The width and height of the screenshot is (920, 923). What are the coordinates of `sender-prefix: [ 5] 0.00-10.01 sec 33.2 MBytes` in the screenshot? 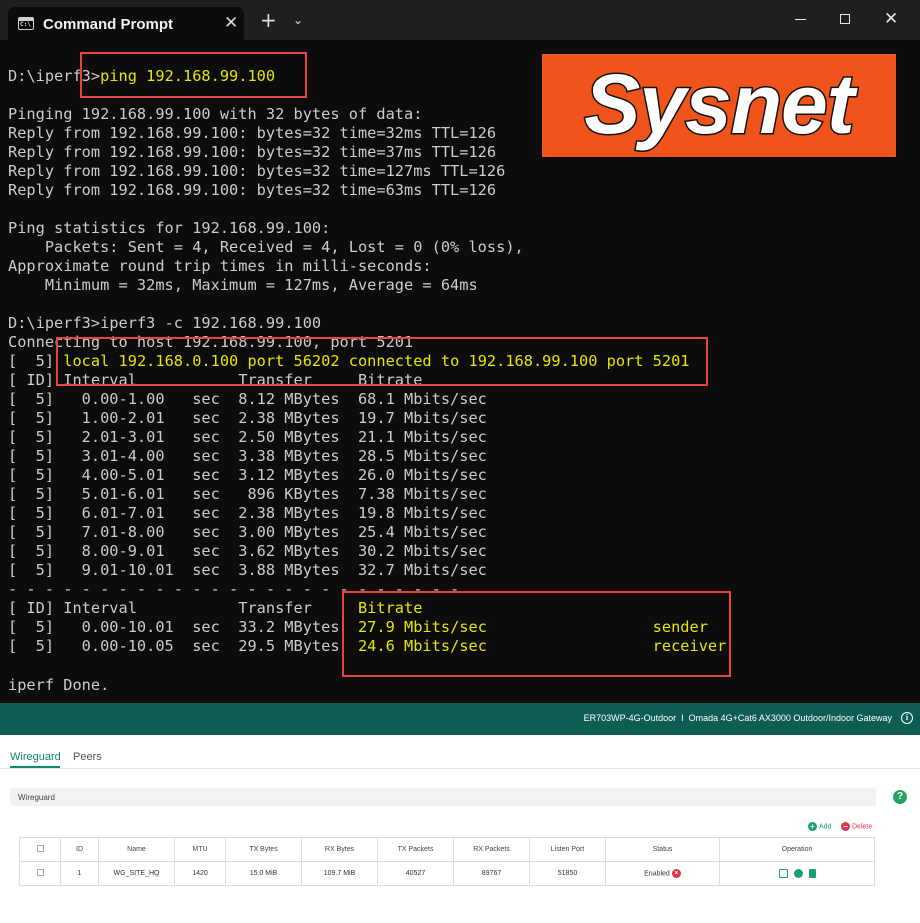 It's located at (183, 627).